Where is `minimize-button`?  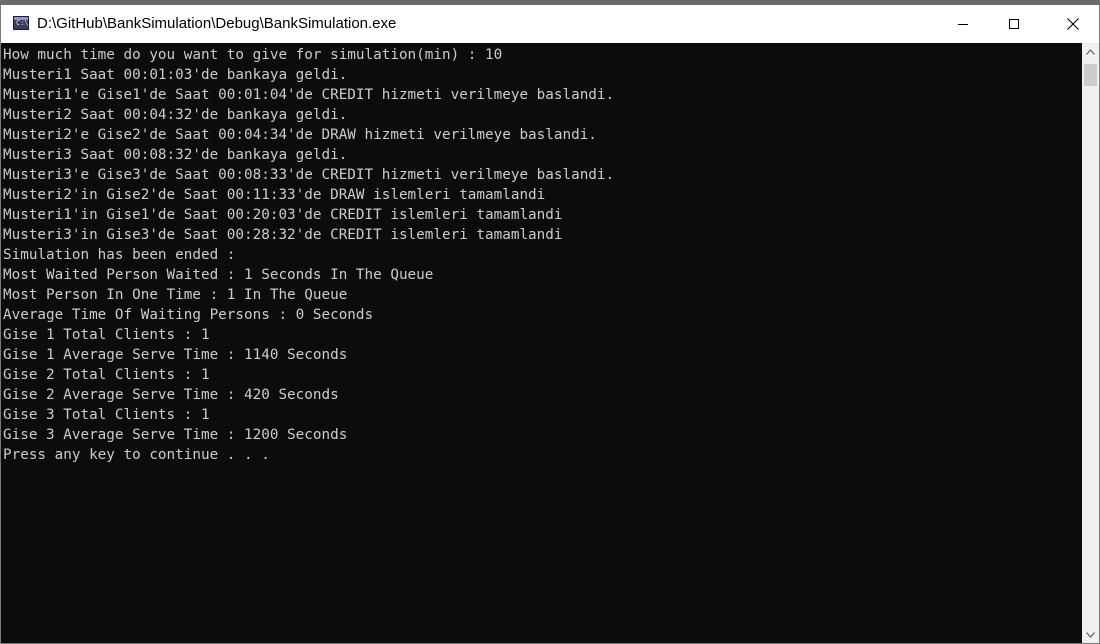 minimize-button is located at coordinates (963, 24).